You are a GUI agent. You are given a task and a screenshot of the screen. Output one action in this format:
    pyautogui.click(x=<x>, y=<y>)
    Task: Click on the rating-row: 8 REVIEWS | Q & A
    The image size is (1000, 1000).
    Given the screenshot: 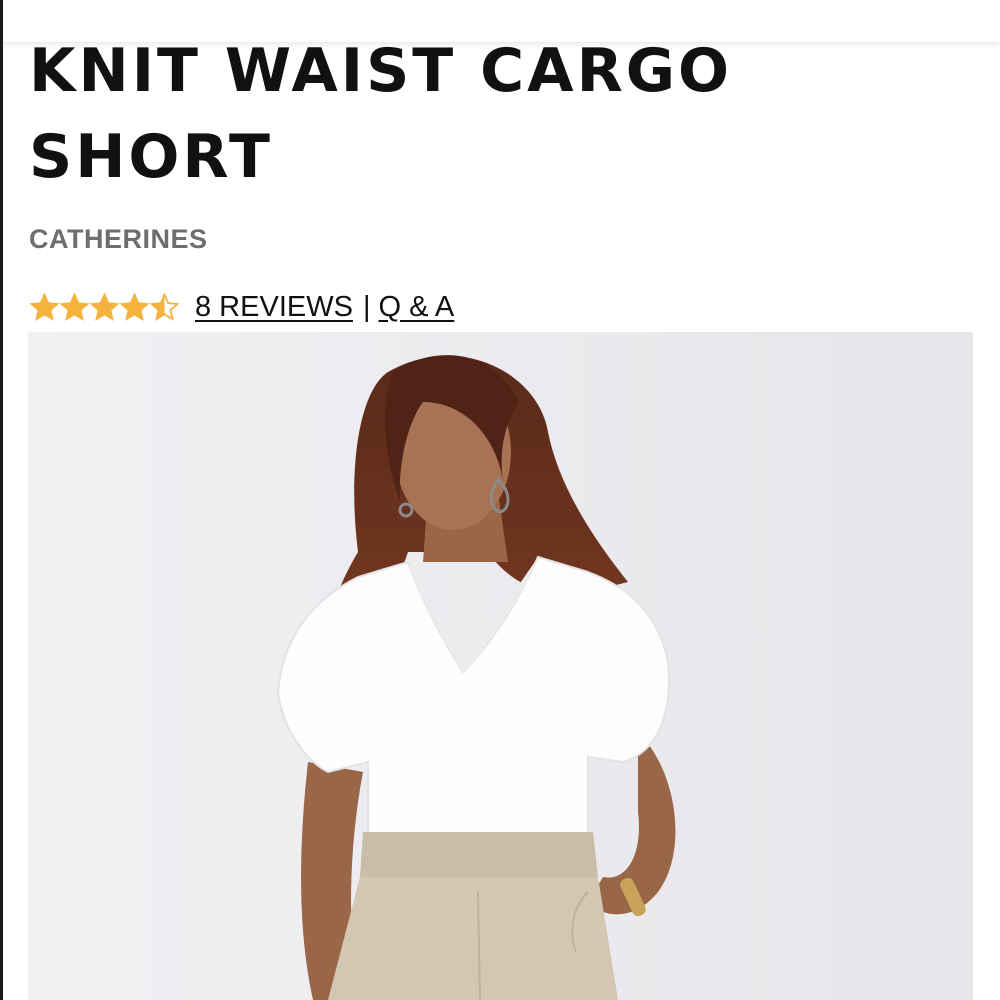 What is the action you would take?
    pyautogui.click(x=241, y=307)
    